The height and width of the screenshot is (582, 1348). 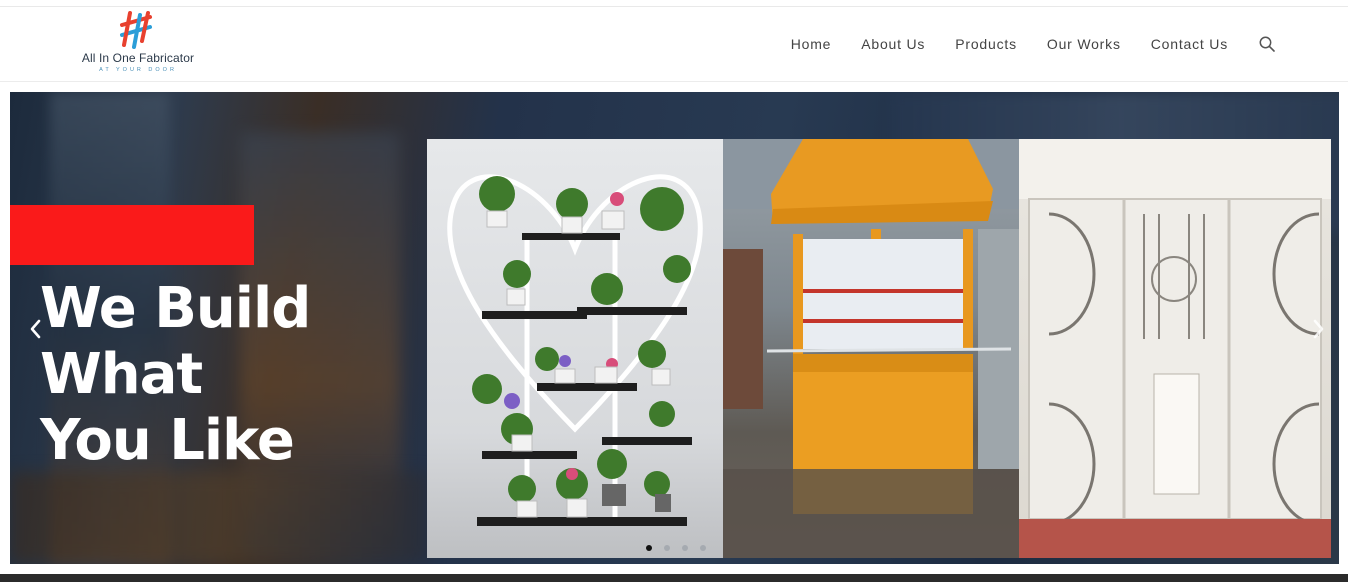 I want to click on chevron-right-icon, so click(x=1319, y=329).